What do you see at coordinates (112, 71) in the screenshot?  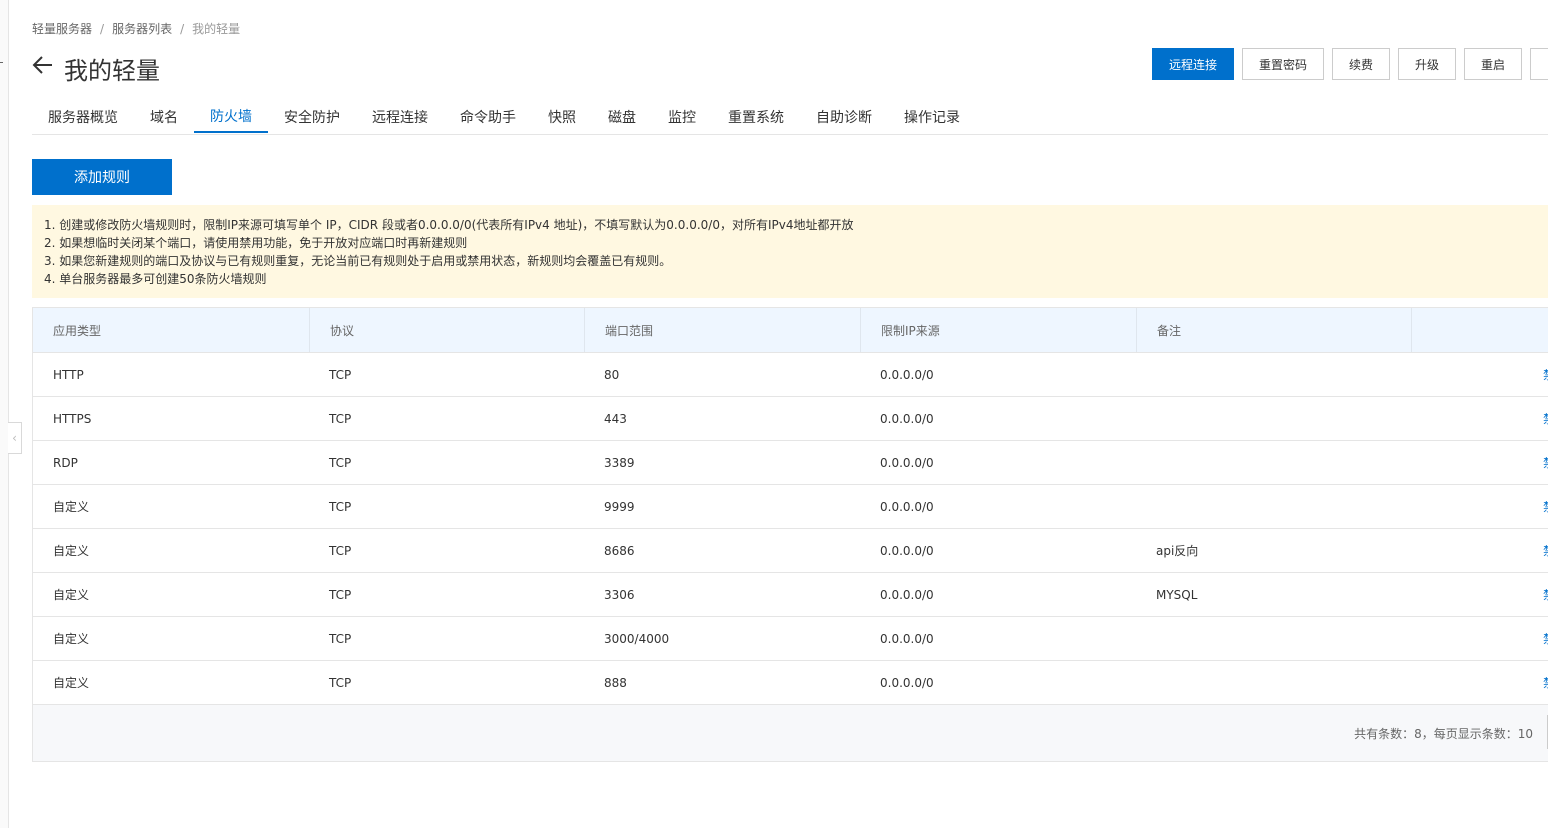 I see `page-title: 我的轻量` at bounding box center [112, 71].